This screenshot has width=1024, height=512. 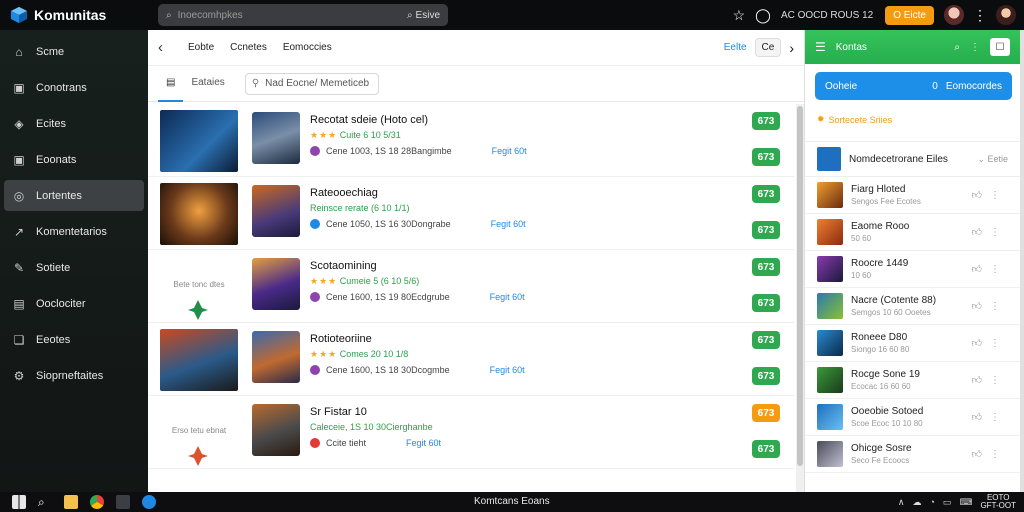 I want to click on game-title: Rateooechiag, so click(x=344, y=193).